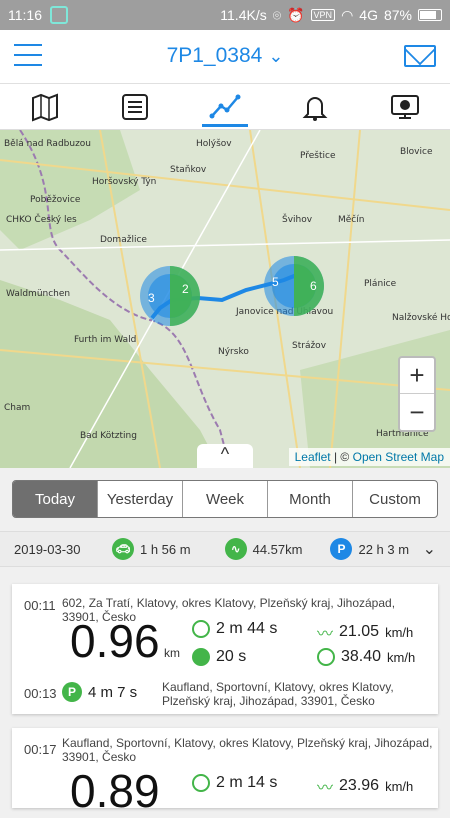  What do you see at coordinates (214, 55) in the screenshot?
I see `vehicle-title: 7P1_0384` at bounding box center [214, 55].